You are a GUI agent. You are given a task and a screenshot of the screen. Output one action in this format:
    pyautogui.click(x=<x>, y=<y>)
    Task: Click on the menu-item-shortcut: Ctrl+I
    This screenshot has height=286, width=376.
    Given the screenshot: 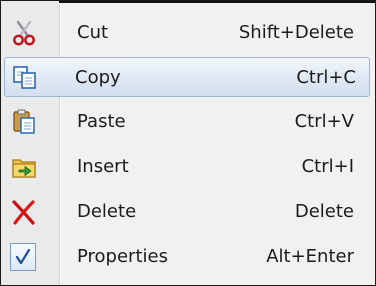 What is the action you would take?
    pyautogui.click(x=327, y=166)
    